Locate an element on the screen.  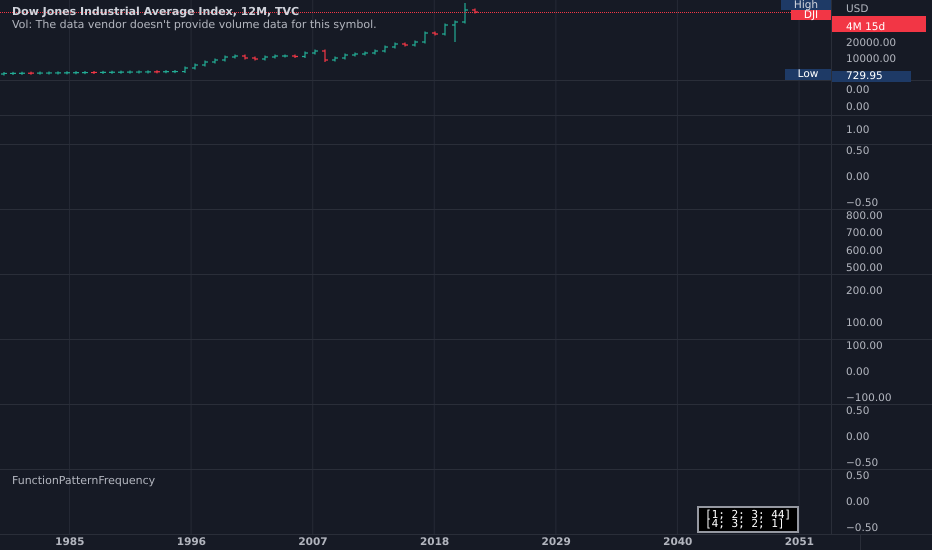
time-label: 1985 is located at coordinates (70, 542).